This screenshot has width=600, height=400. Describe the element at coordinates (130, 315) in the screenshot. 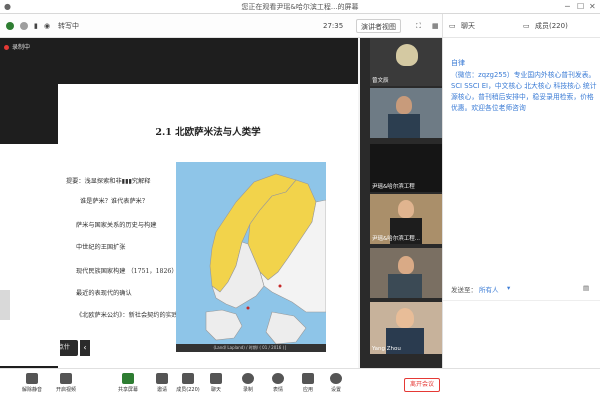

I see `slide-line: 《北欧萨米公约》：新社会契约的实践？` at that location.